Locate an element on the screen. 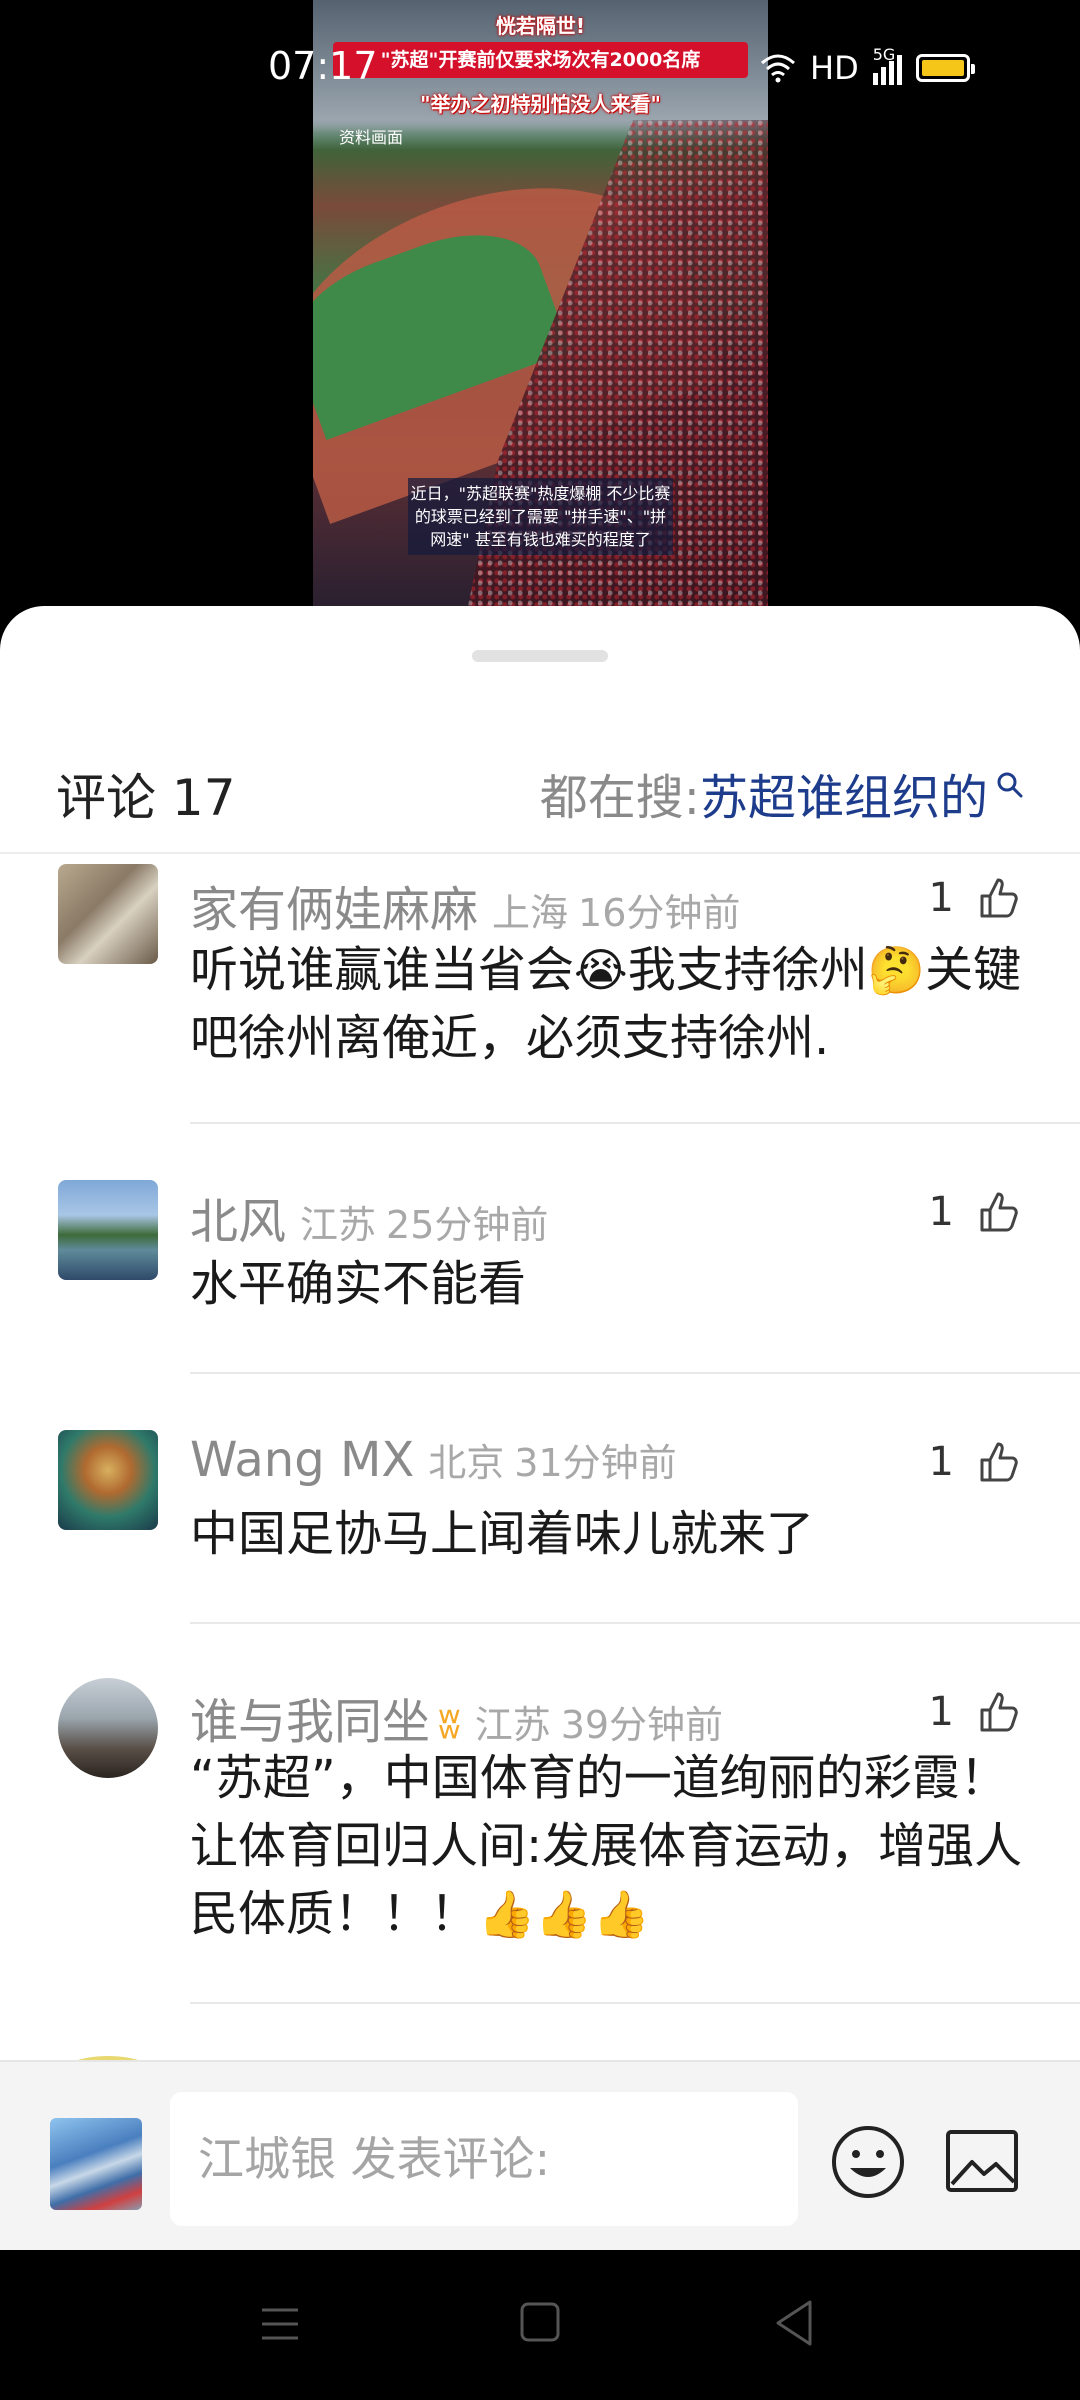  comment-time: 25分钟前 is located at coordinates (467, 1225).